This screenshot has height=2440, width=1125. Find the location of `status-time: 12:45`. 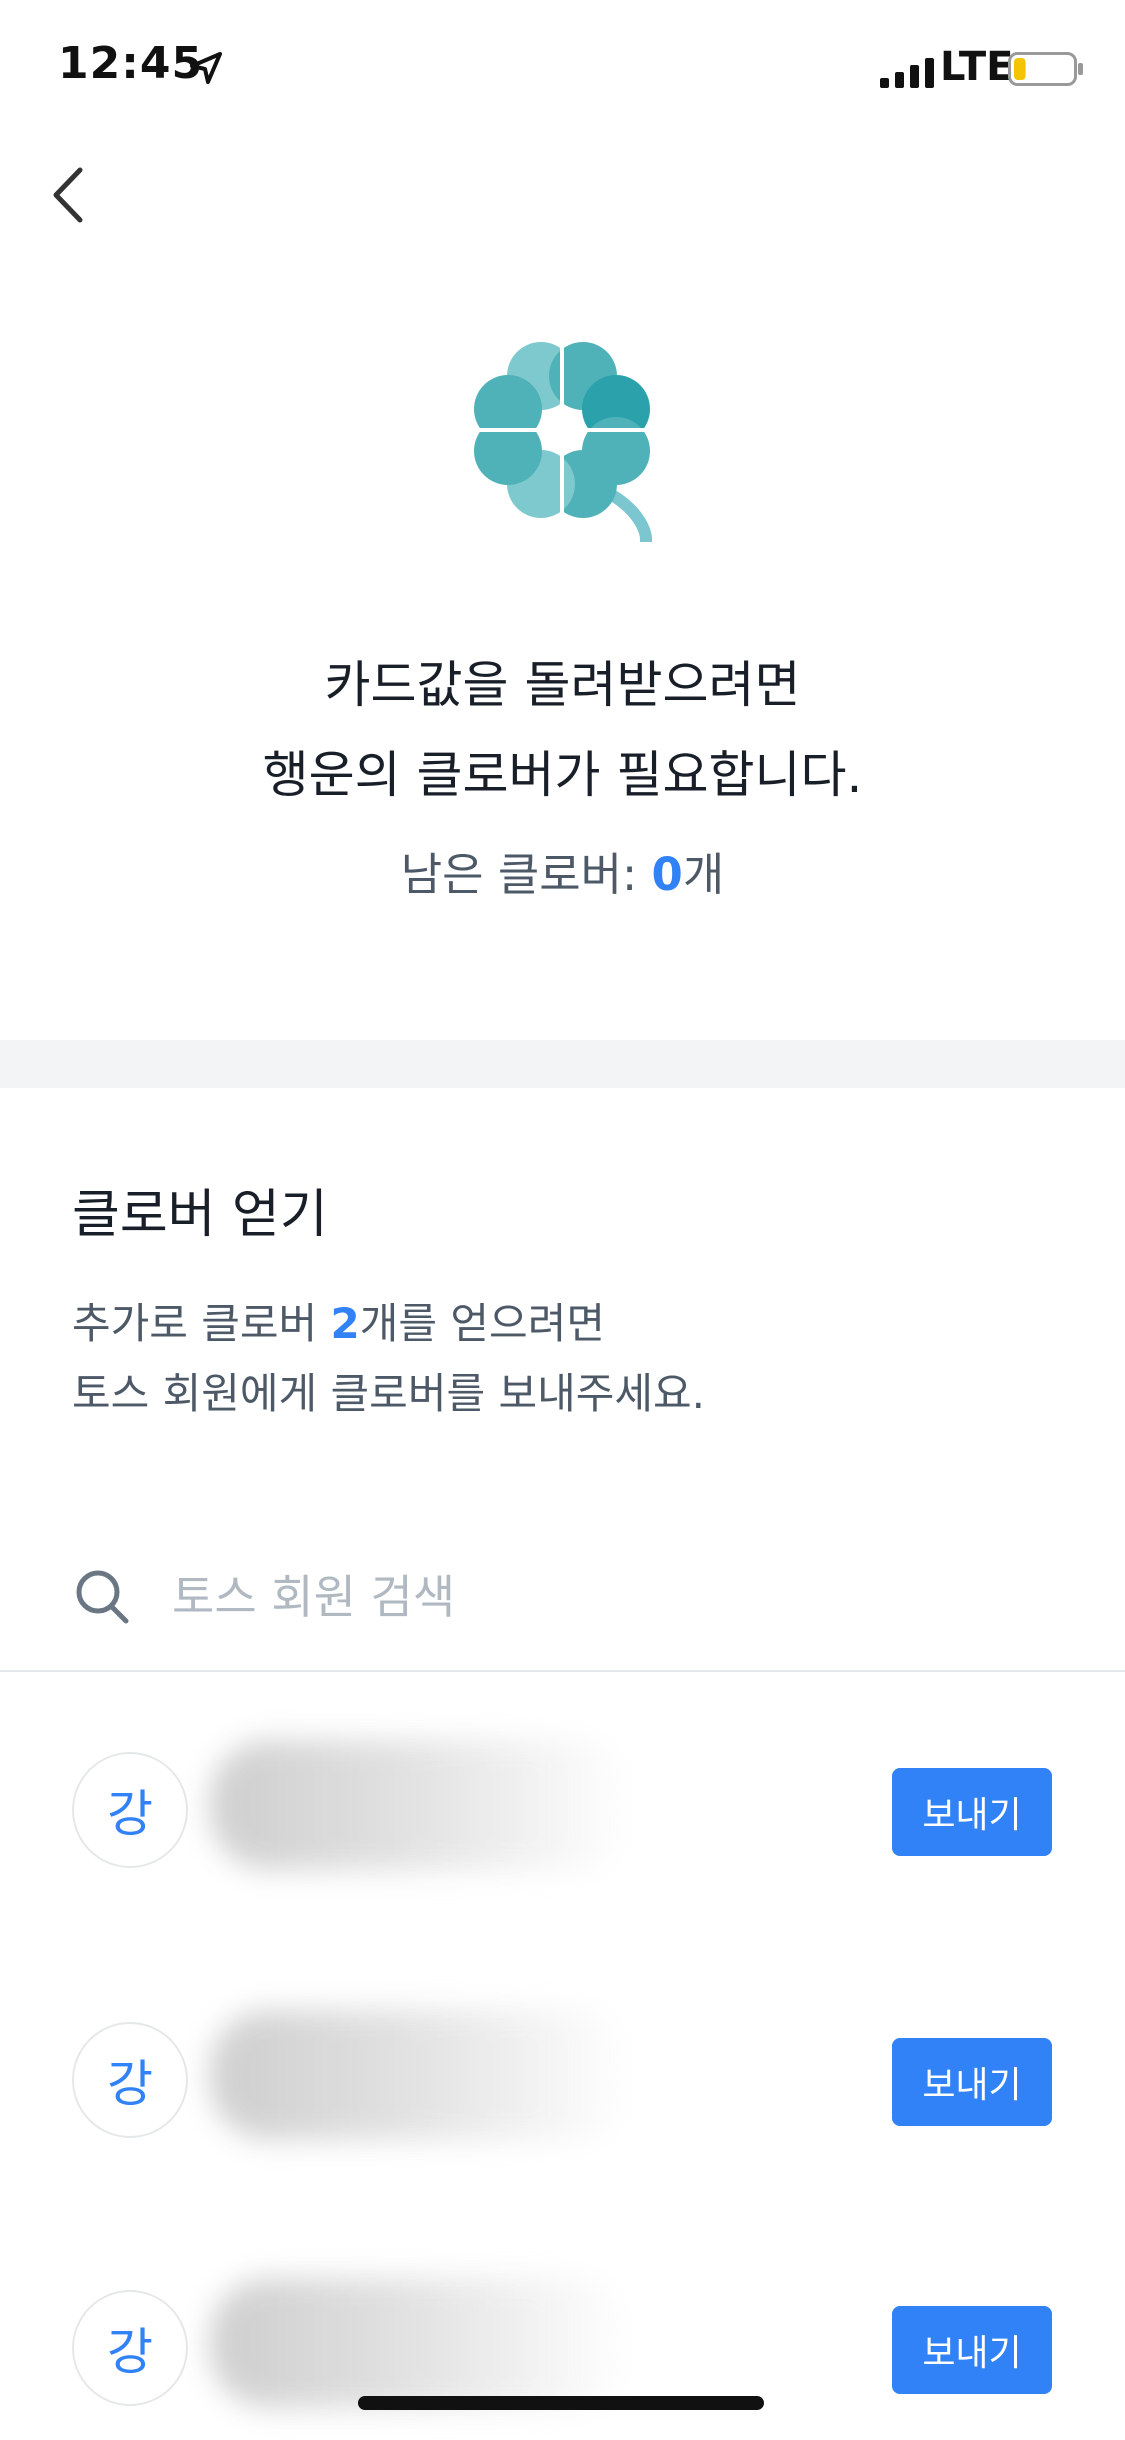

status-time: 12:45 is located at coordinates (131, 63).